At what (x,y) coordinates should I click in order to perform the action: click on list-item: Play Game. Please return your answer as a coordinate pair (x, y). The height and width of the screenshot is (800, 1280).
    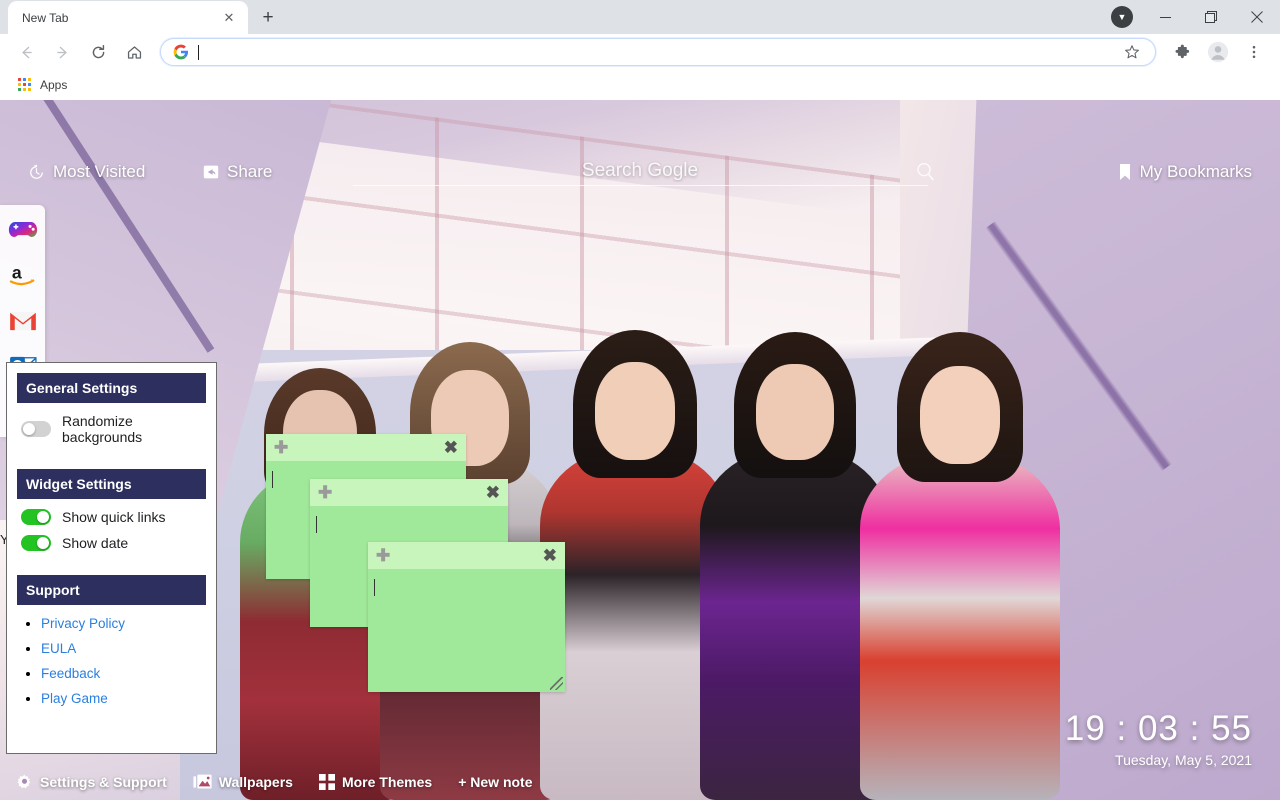
    Looking at the image, I should click on (123, 699).